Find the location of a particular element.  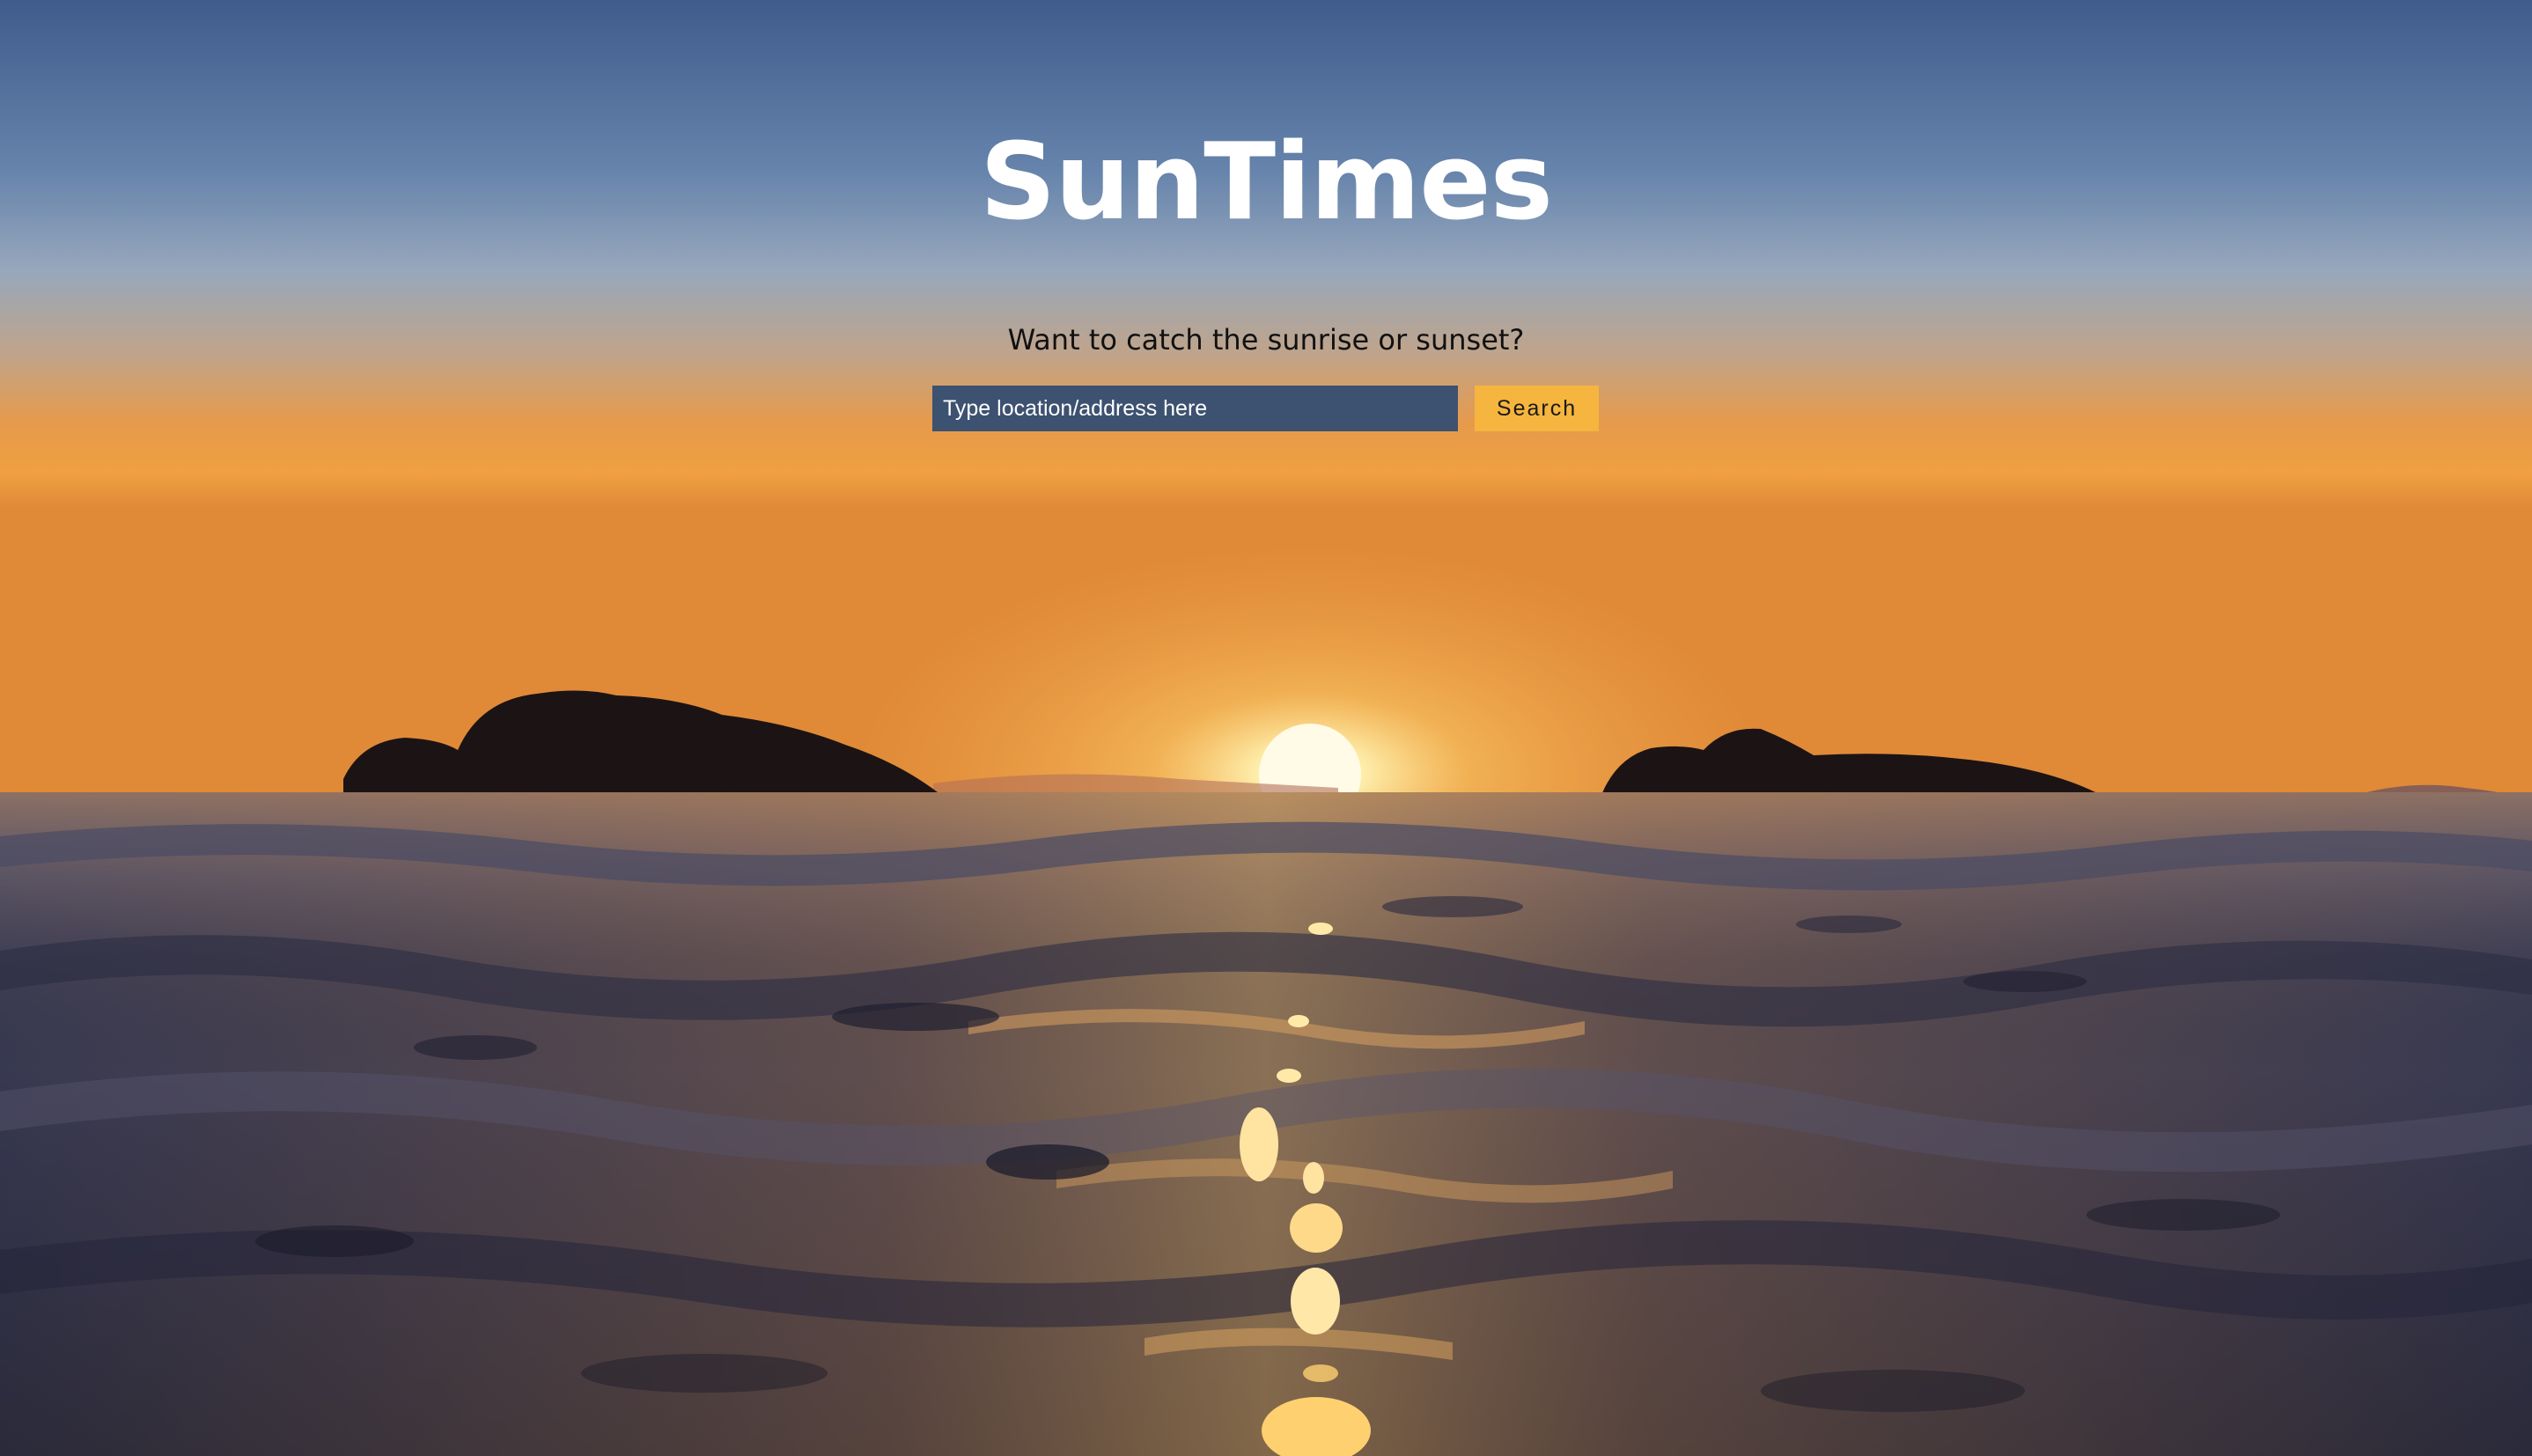

page-title: SunTimes is located at coordinates (1266, 183).